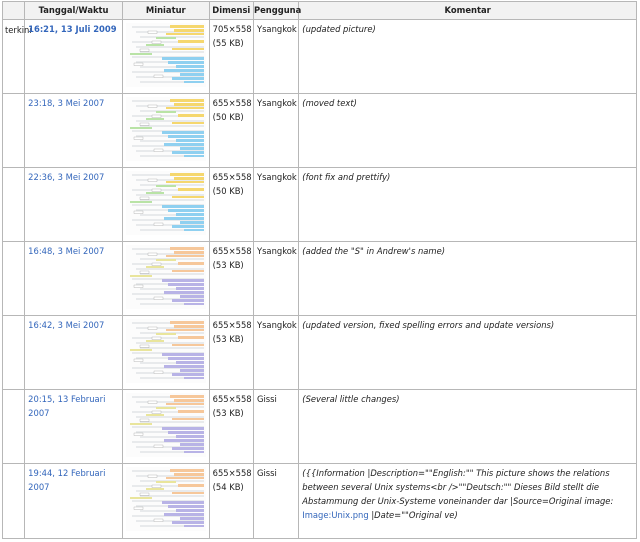  I want to click on comment-main: (updated picture), so click(339, 29).